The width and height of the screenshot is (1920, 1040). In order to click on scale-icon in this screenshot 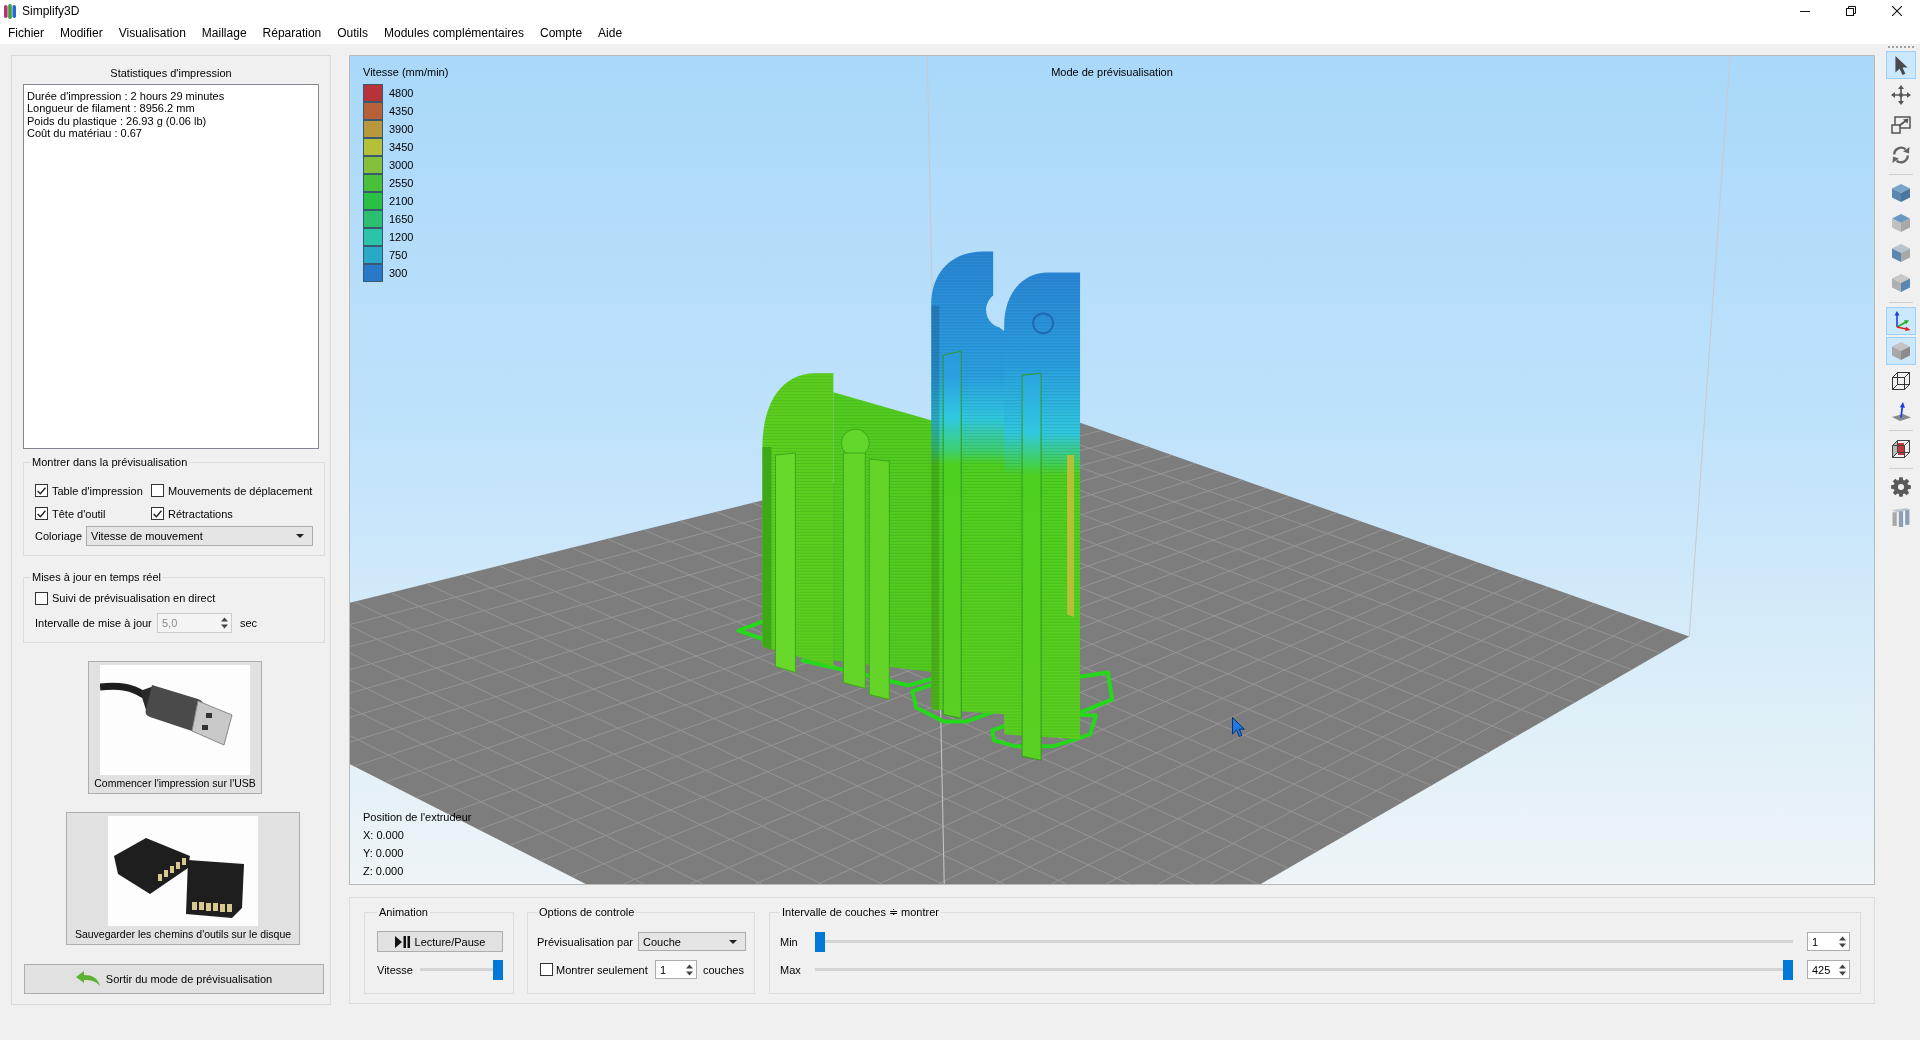, I will do `click(1901, 125)`.